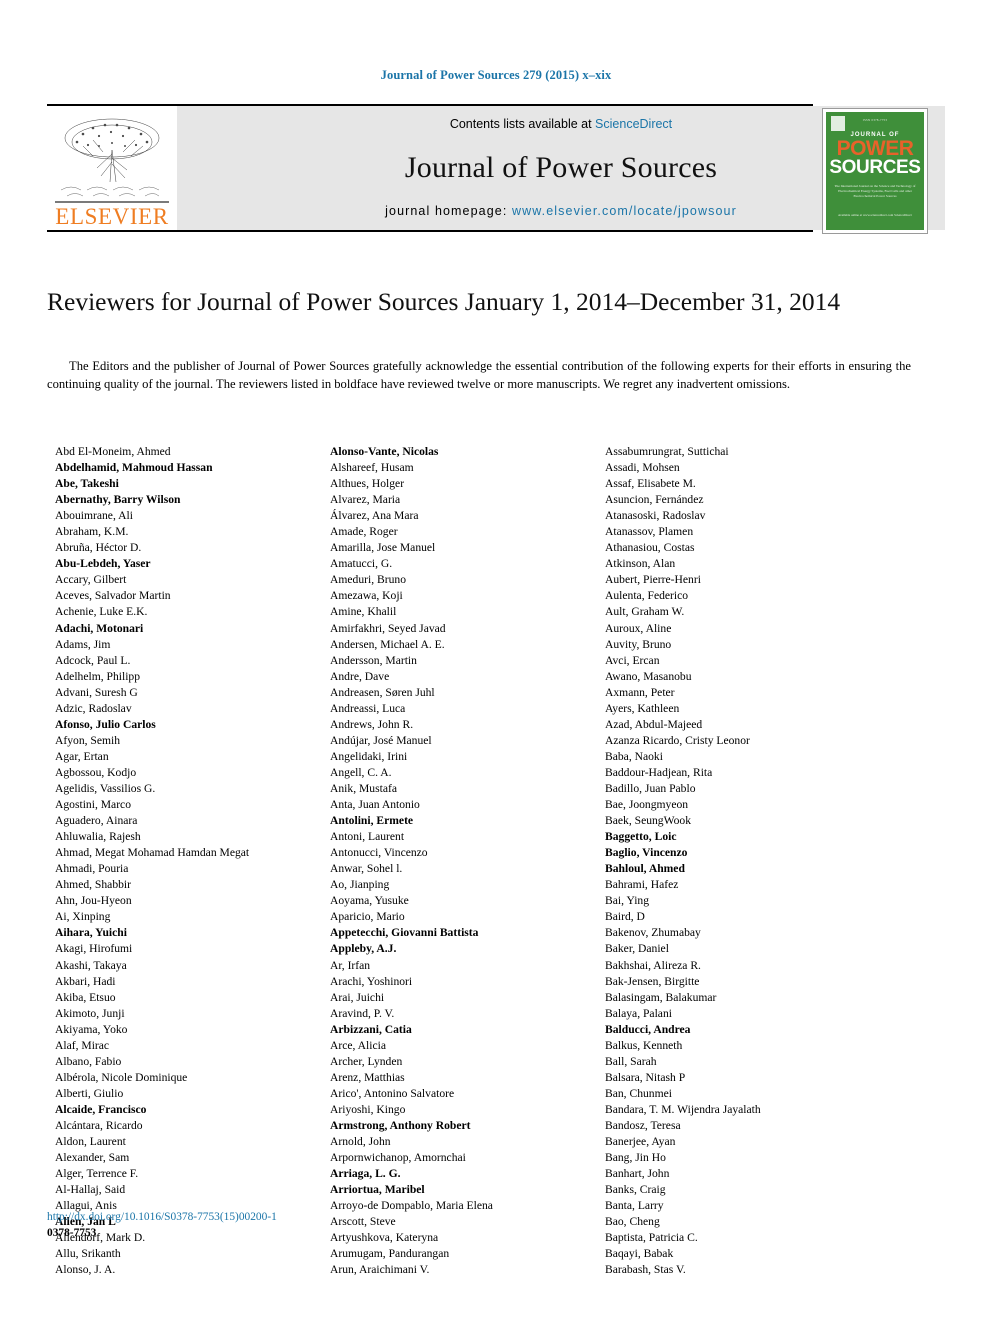 The image size is (992, 1323). I want to click on reviewer-name: Aulenta, Federico, so click(647, 596).